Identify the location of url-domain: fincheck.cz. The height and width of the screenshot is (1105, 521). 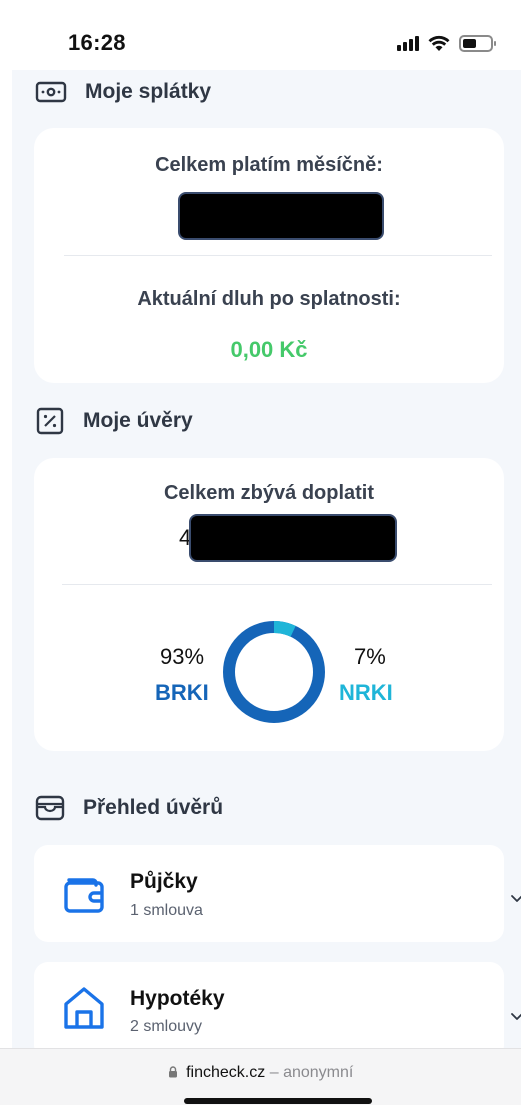
(226, 1072).